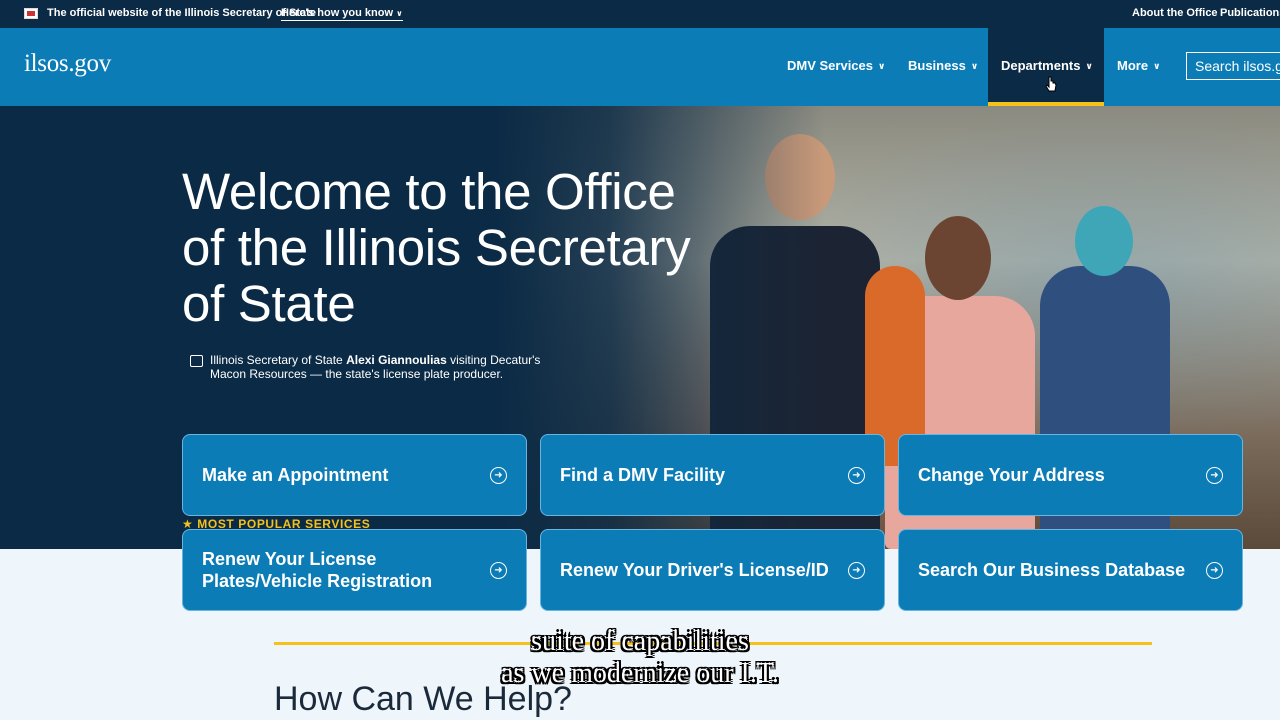  I want to click on flag-icon, so click(31, 13).